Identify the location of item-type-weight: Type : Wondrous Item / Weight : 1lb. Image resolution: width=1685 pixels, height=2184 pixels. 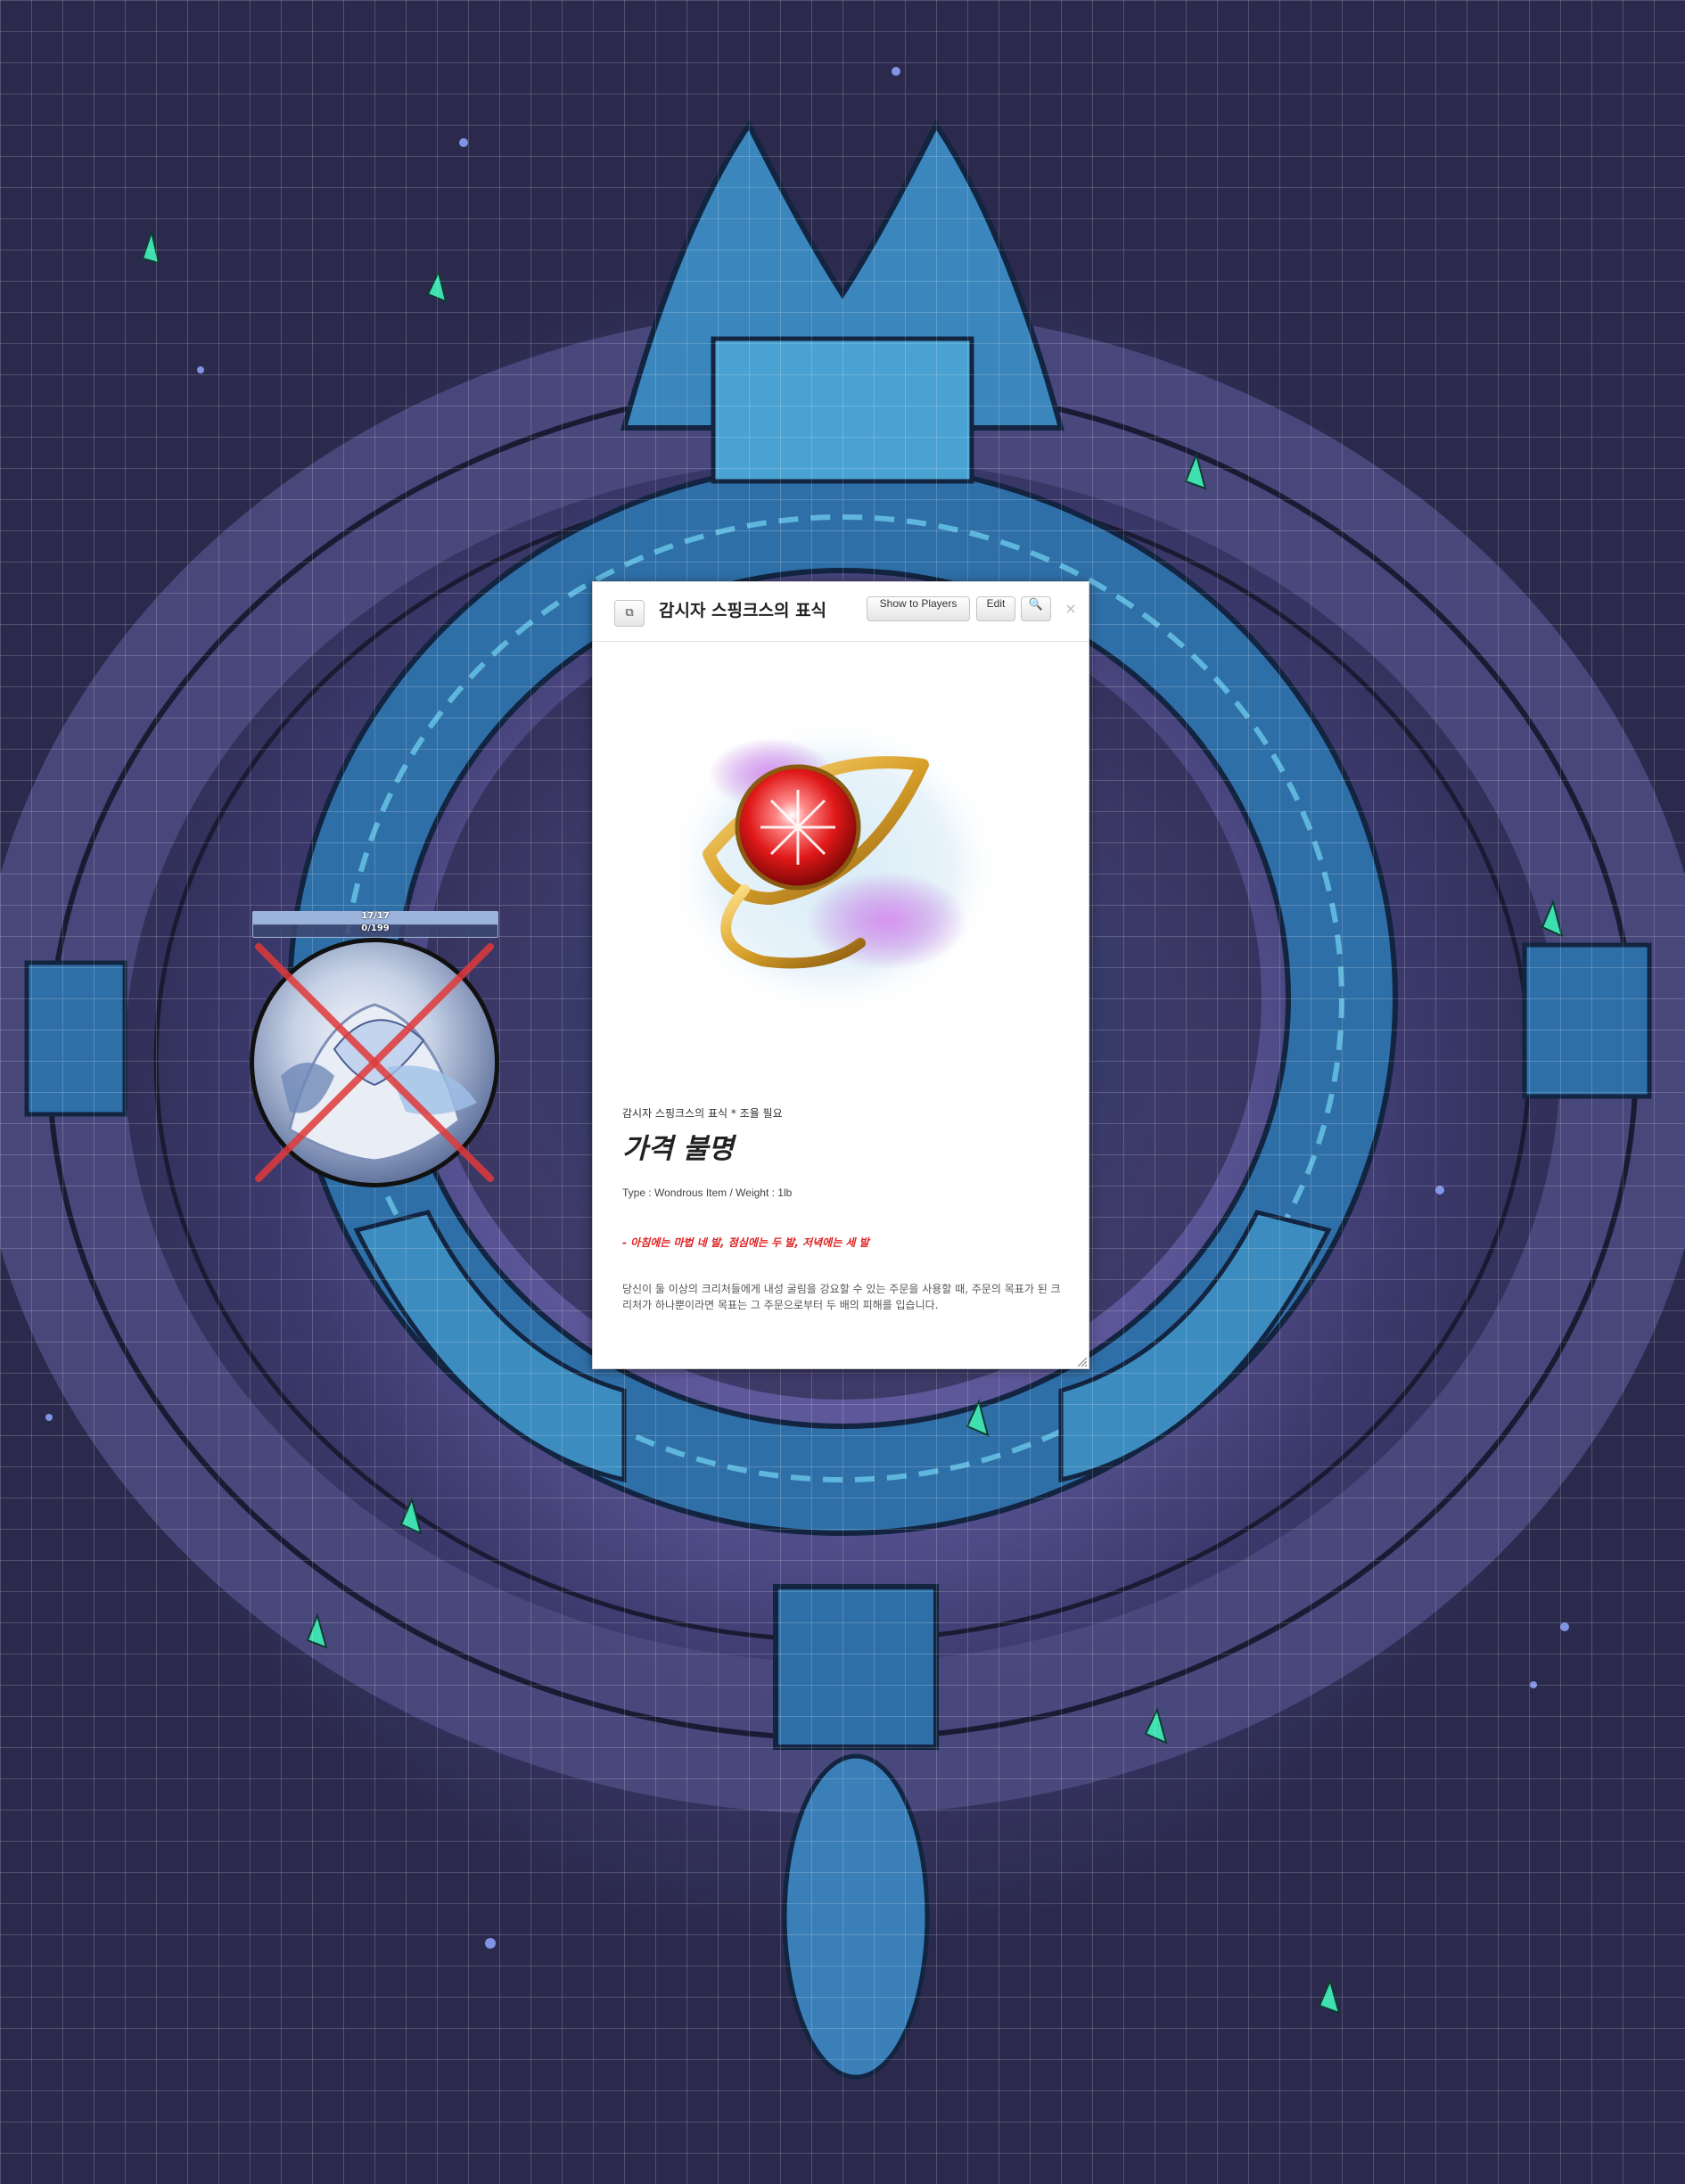
(708, 1192).